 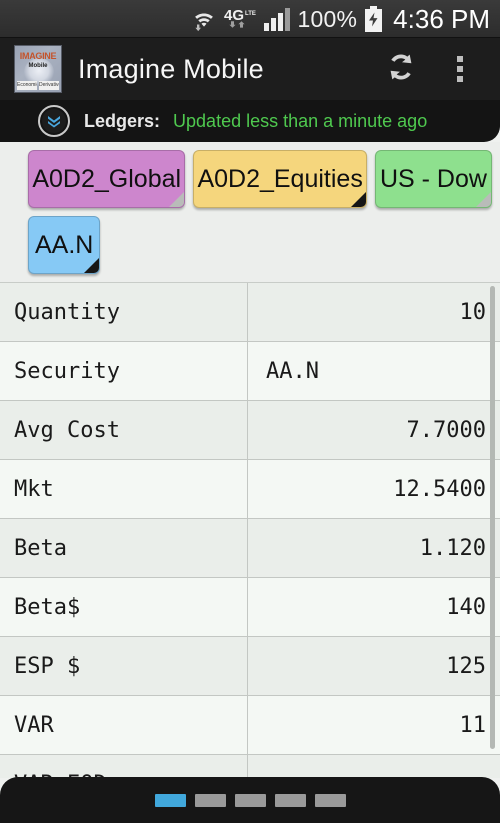 What do you see at coordinates (170, 800) in the screenshot?
I see `page-indicator-active` at bounding box center [170, 800].